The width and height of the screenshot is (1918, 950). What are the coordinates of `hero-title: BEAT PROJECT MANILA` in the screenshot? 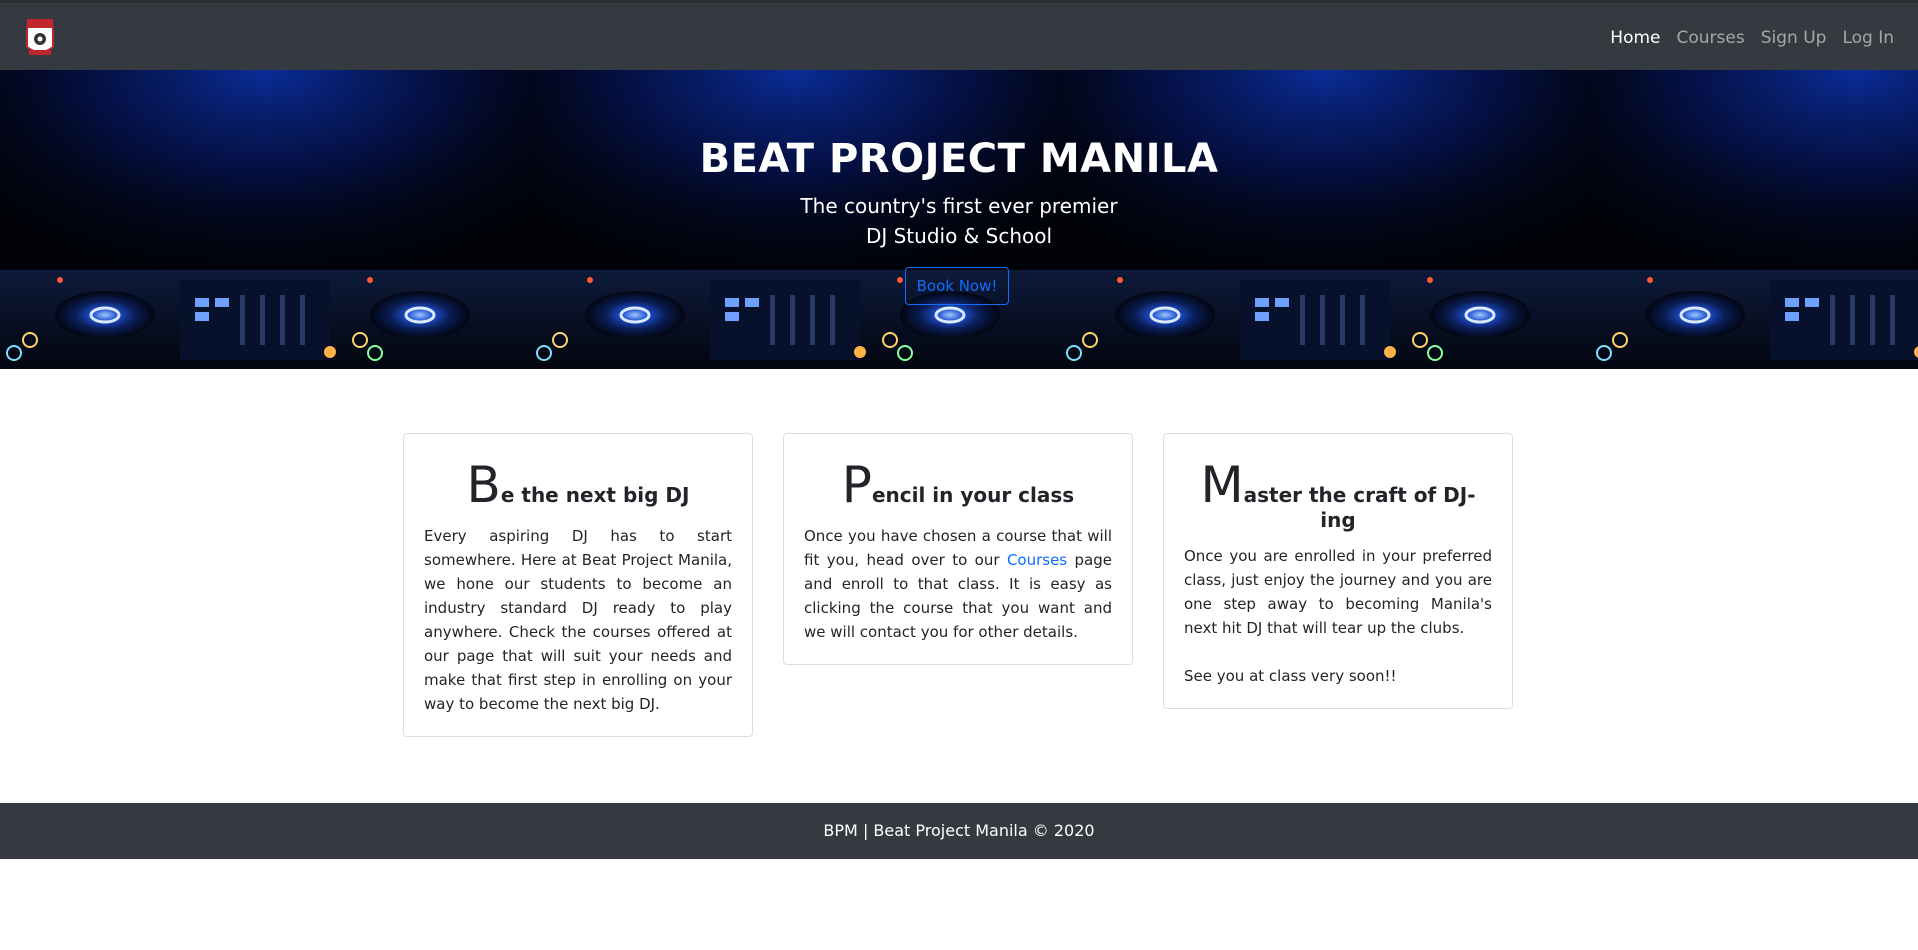 It's located at (959, 159).